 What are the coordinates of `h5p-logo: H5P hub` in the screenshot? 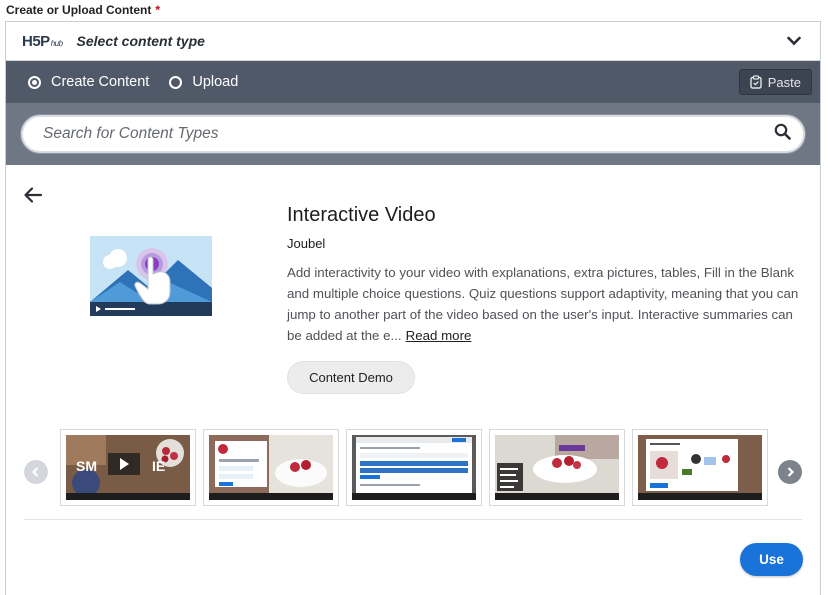 It's located at (42, 41).